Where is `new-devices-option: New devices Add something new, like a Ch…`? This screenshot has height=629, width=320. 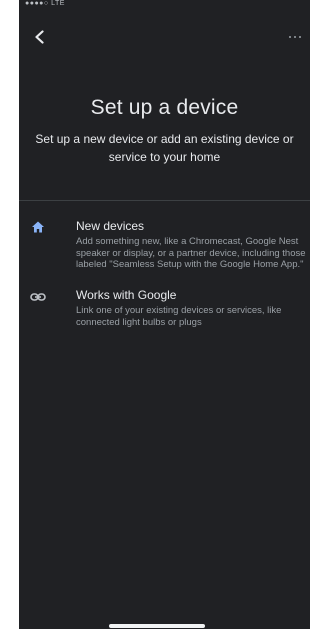
new-devices-option: New devices Add something new, like a Ch… is located at coordinates (164, 254).